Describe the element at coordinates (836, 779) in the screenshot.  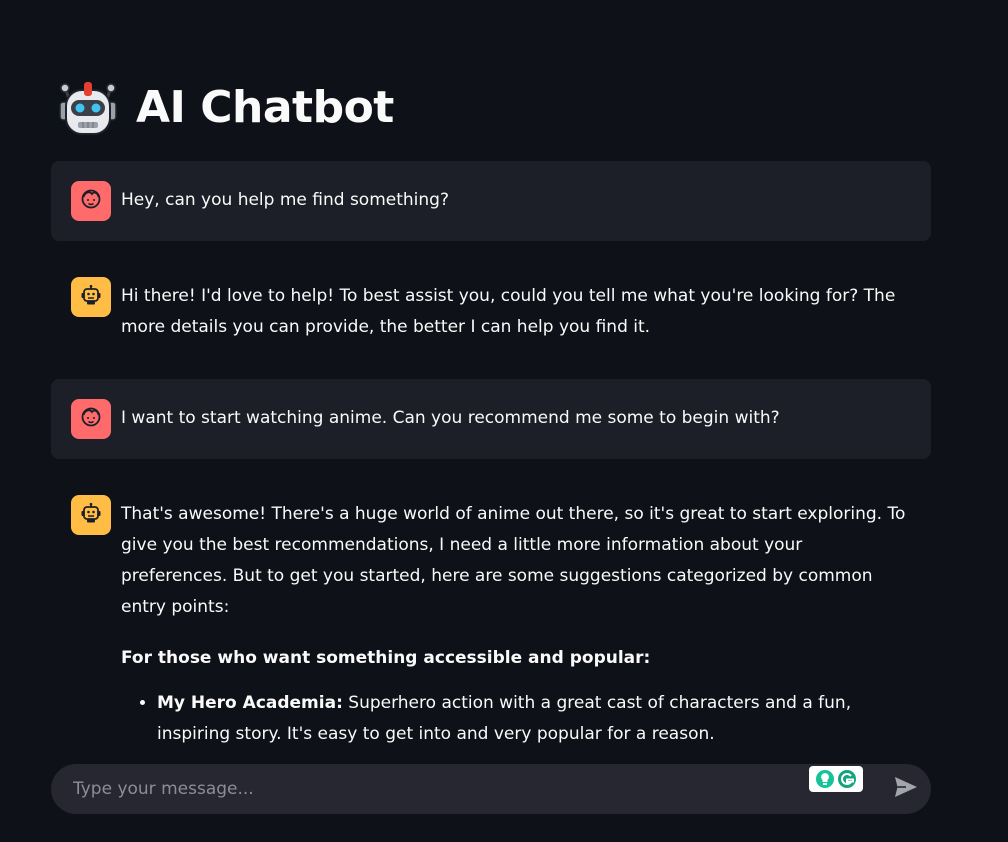
I see `grammarly-icon` at that location.